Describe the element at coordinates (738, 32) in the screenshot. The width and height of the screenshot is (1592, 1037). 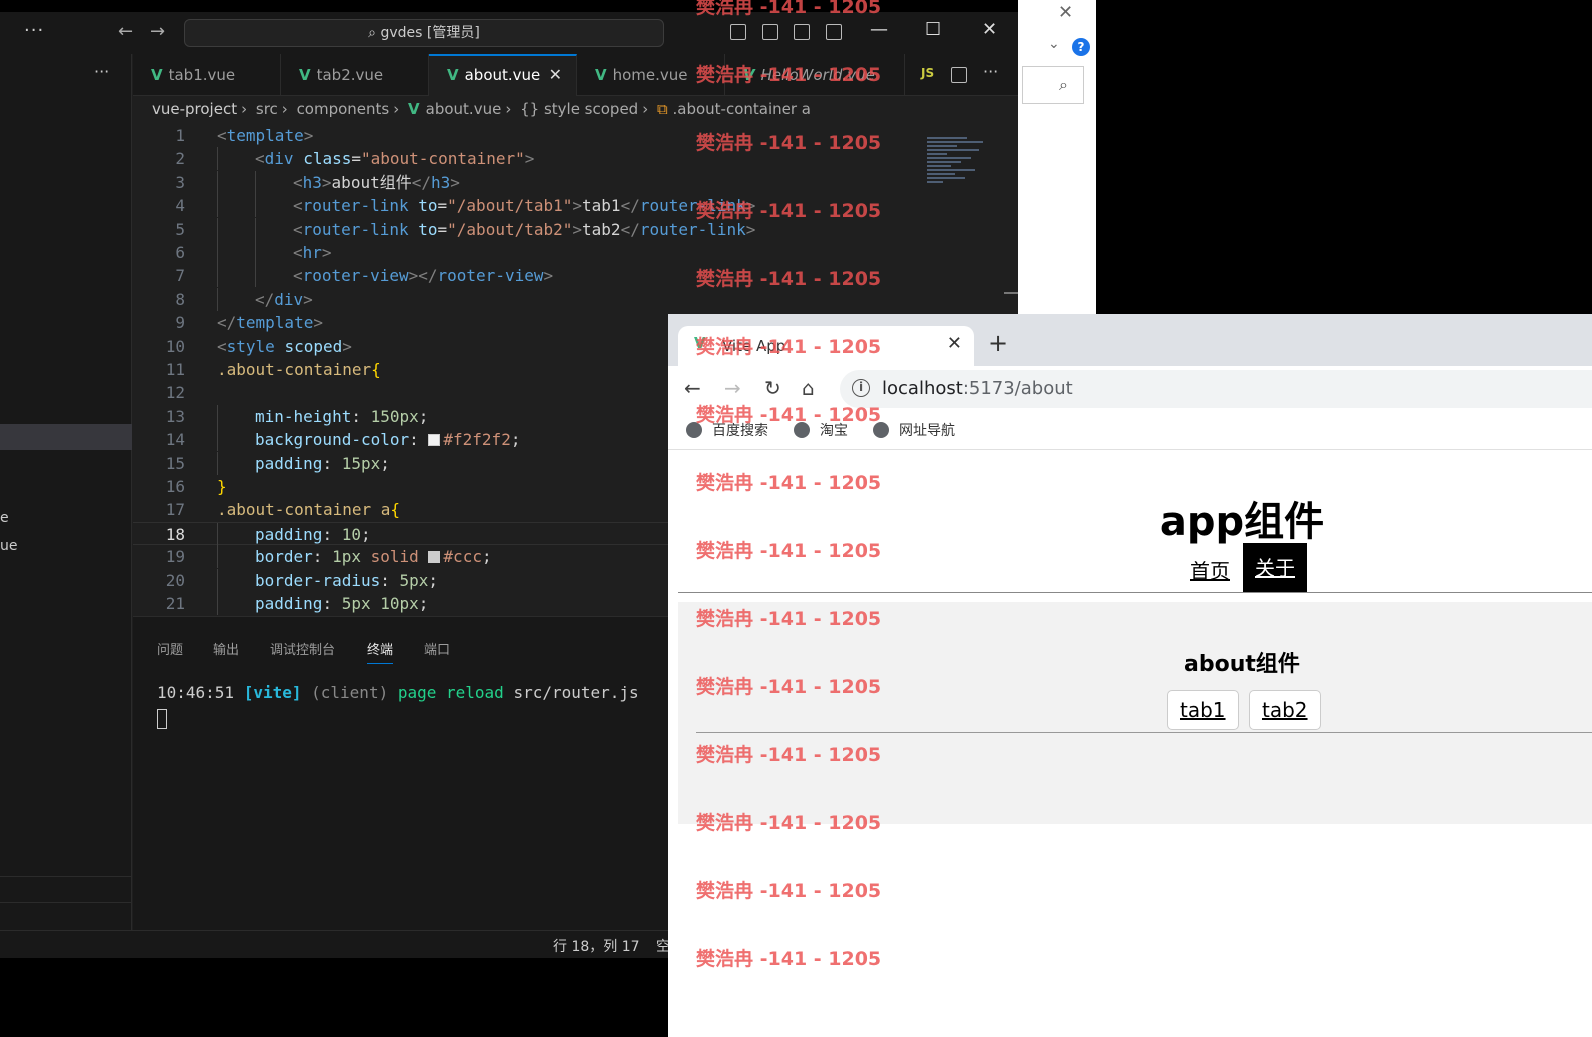
I see `toggle-primary-sidebar-icon` at that location.